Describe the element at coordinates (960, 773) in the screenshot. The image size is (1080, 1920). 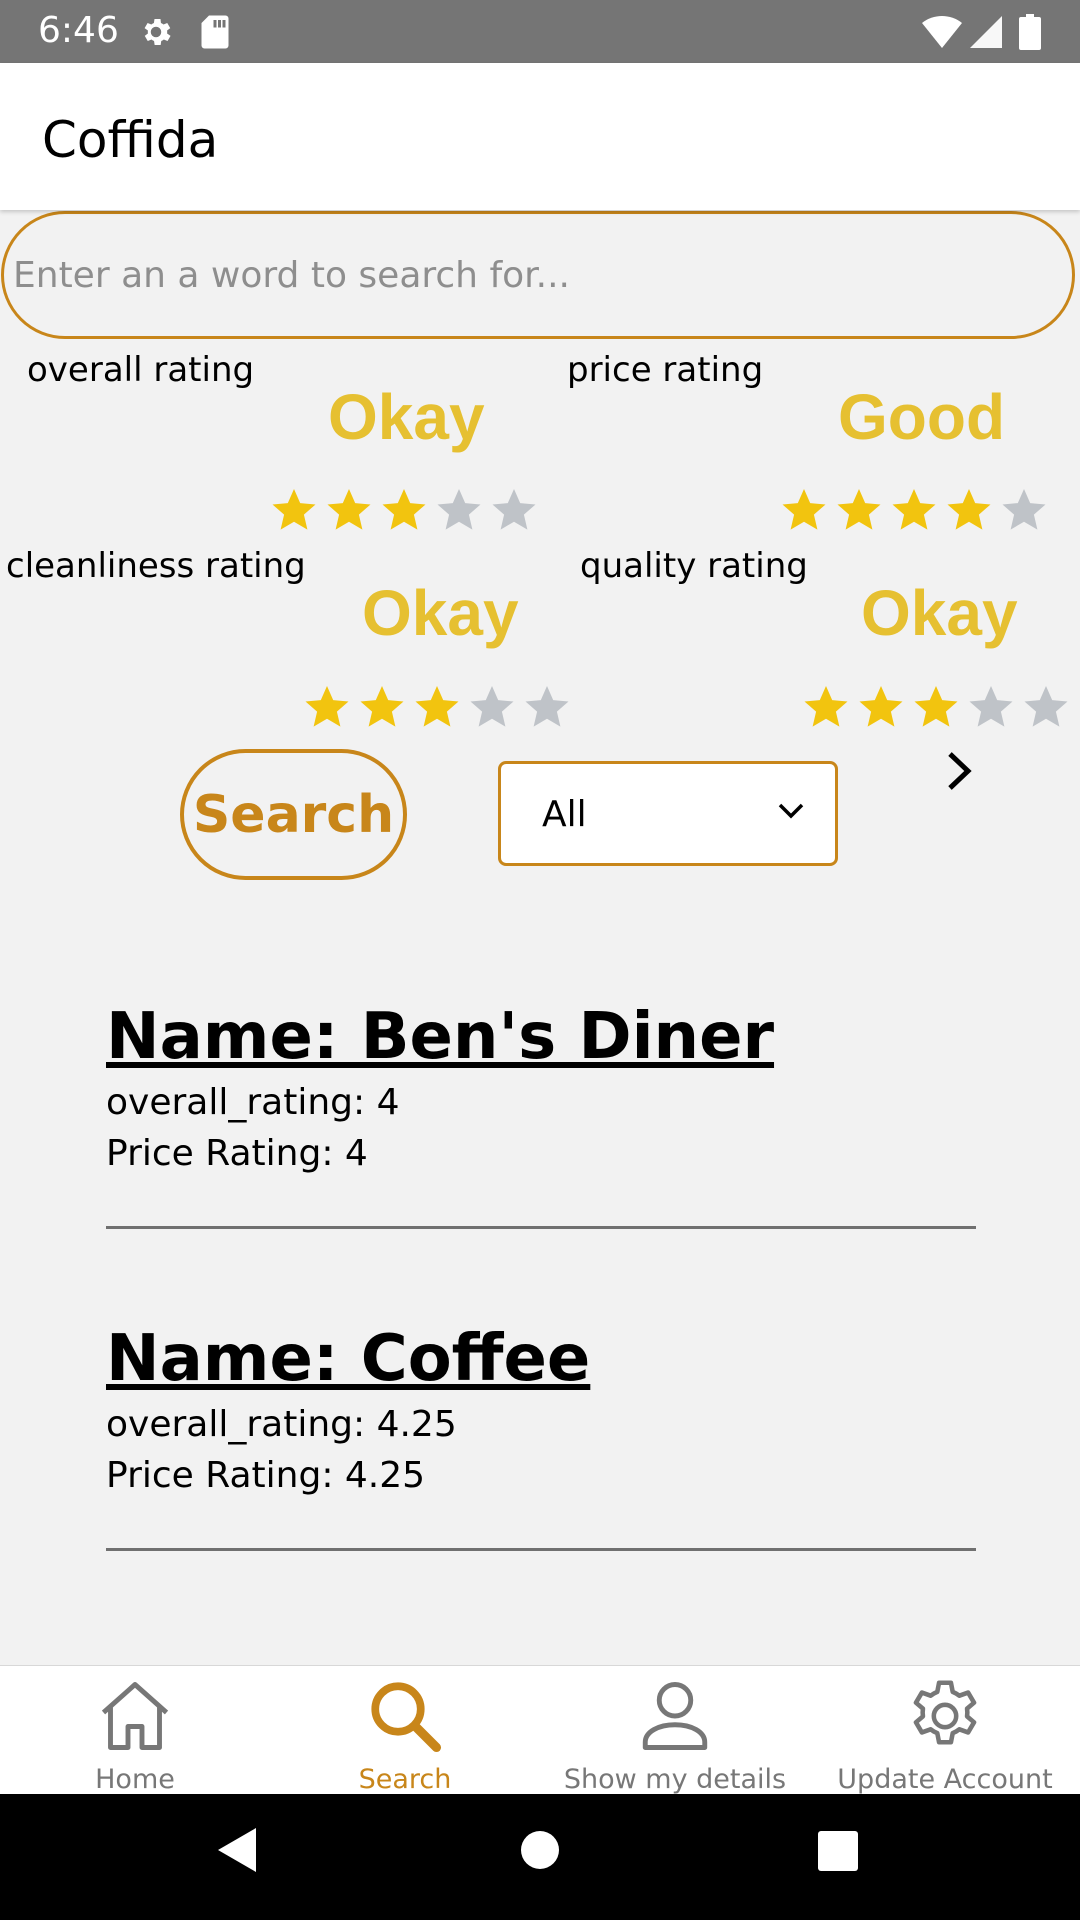
I see `chevron-right-icon` at that location.